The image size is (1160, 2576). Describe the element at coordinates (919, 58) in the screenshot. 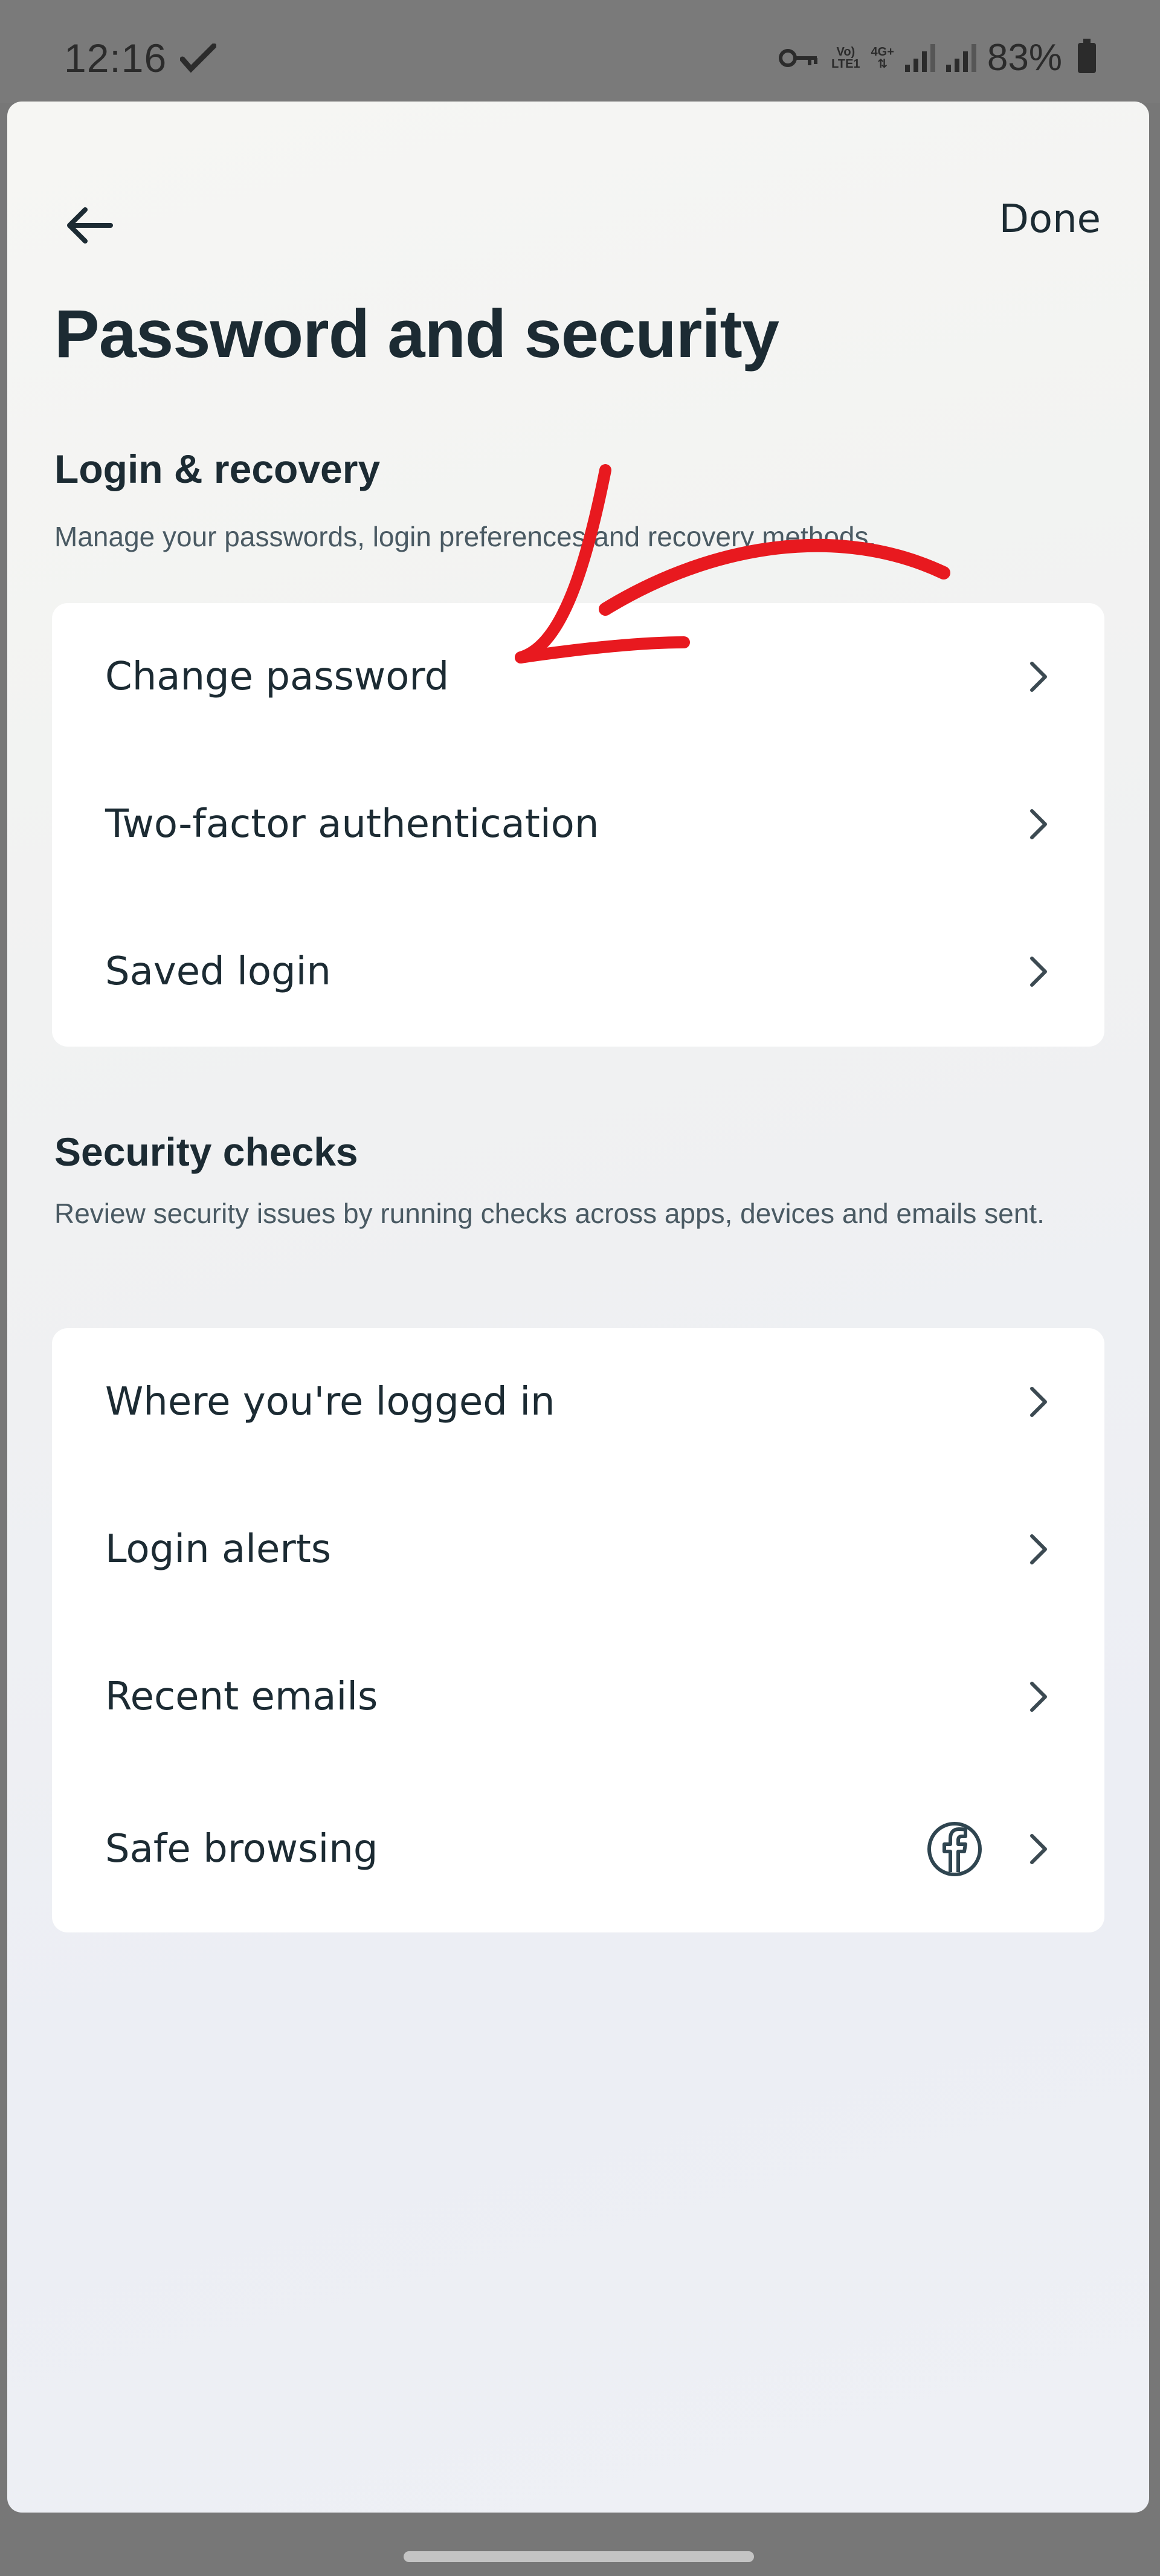

I see `signal-strength-icon` at that location.